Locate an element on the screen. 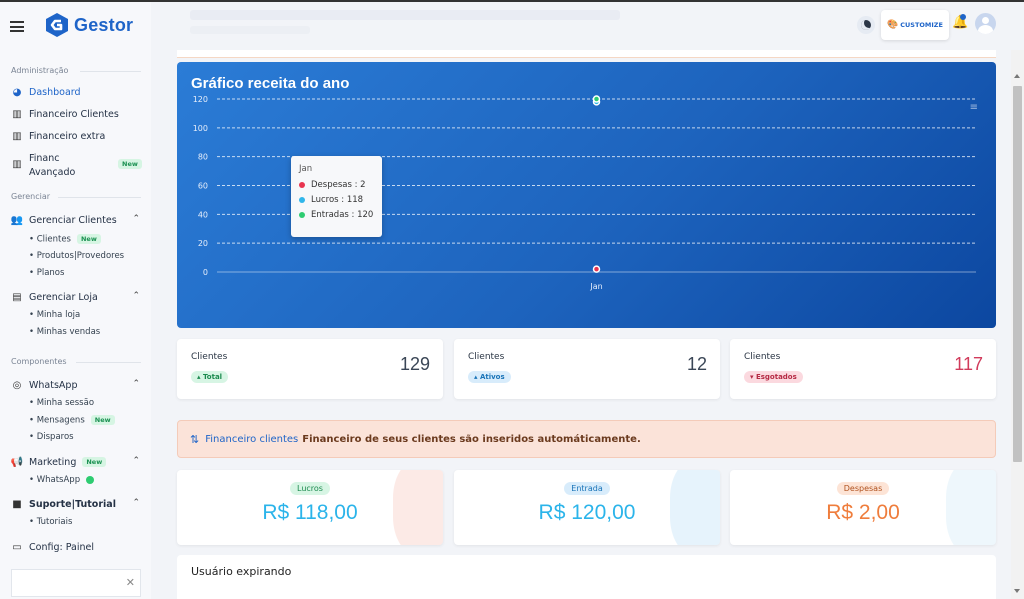  sidebar-item-label: Avançado is located at coordinates (52, 172).